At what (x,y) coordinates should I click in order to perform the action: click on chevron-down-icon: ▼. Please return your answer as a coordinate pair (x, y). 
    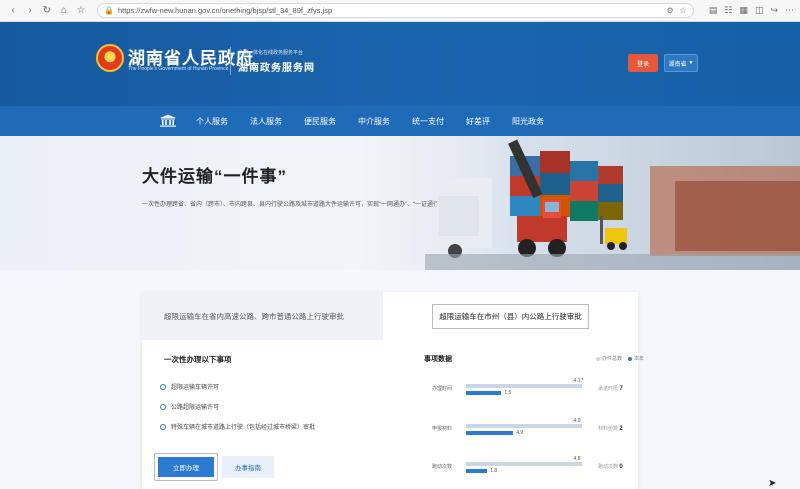
    Looking at the image, I should click on (691, 63).